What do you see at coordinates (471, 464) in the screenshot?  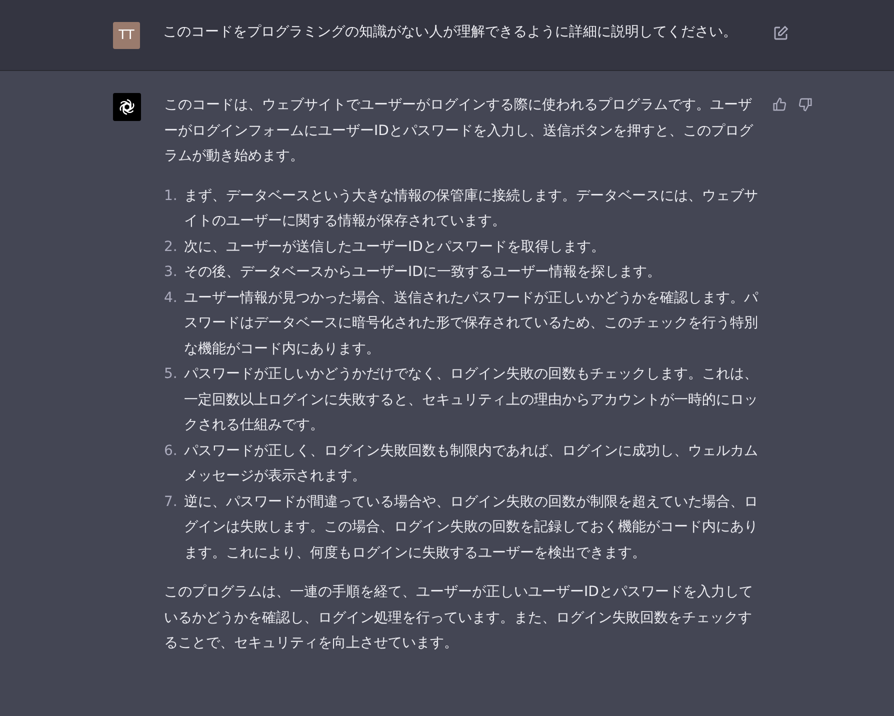 I see `list-item-text: パスワードが正しく、ログイン失敗回数も制限内であれば、ログインに成功し、ウェルカムメッセージが表示されます。` at bounding box center [471, 464].